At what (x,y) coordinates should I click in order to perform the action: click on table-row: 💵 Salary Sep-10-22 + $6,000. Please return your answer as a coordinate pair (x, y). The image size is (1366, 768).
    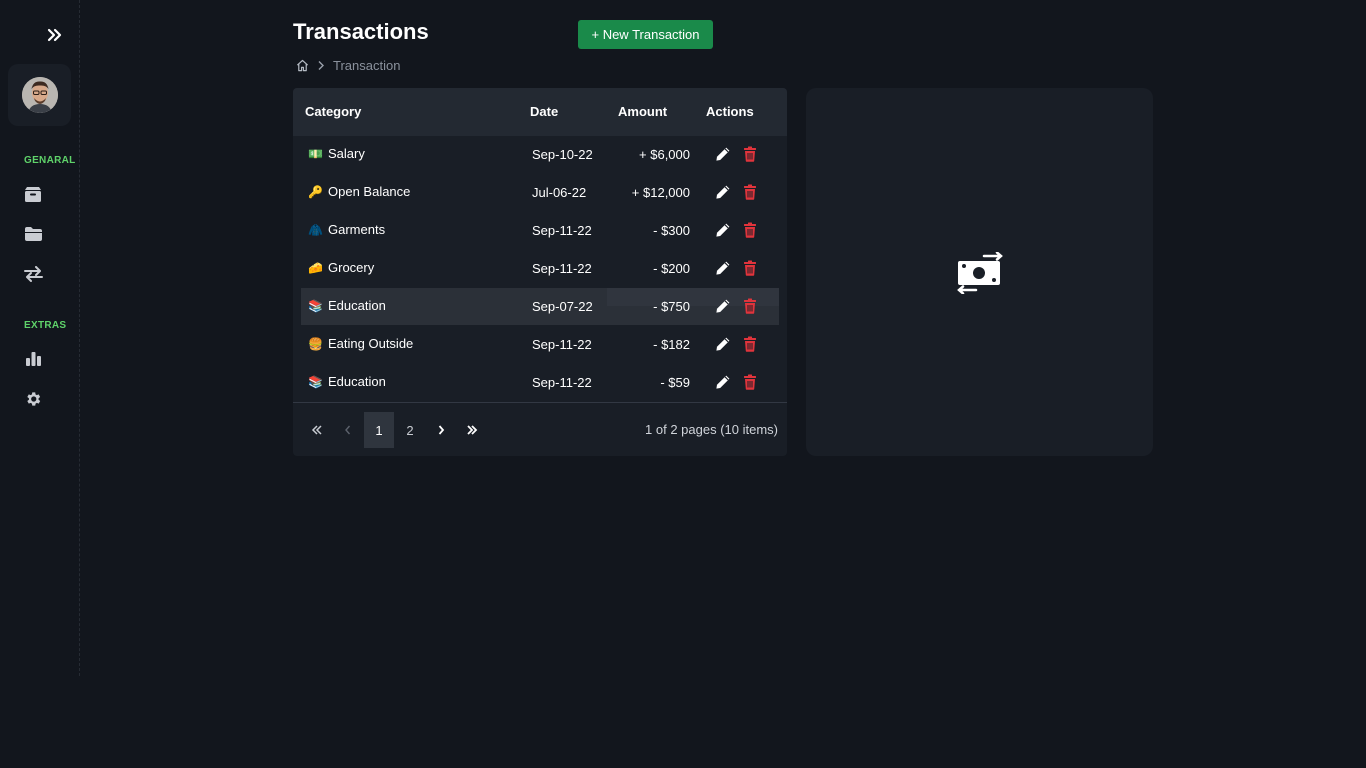
    Looking at the image, I should click on (540, 154).